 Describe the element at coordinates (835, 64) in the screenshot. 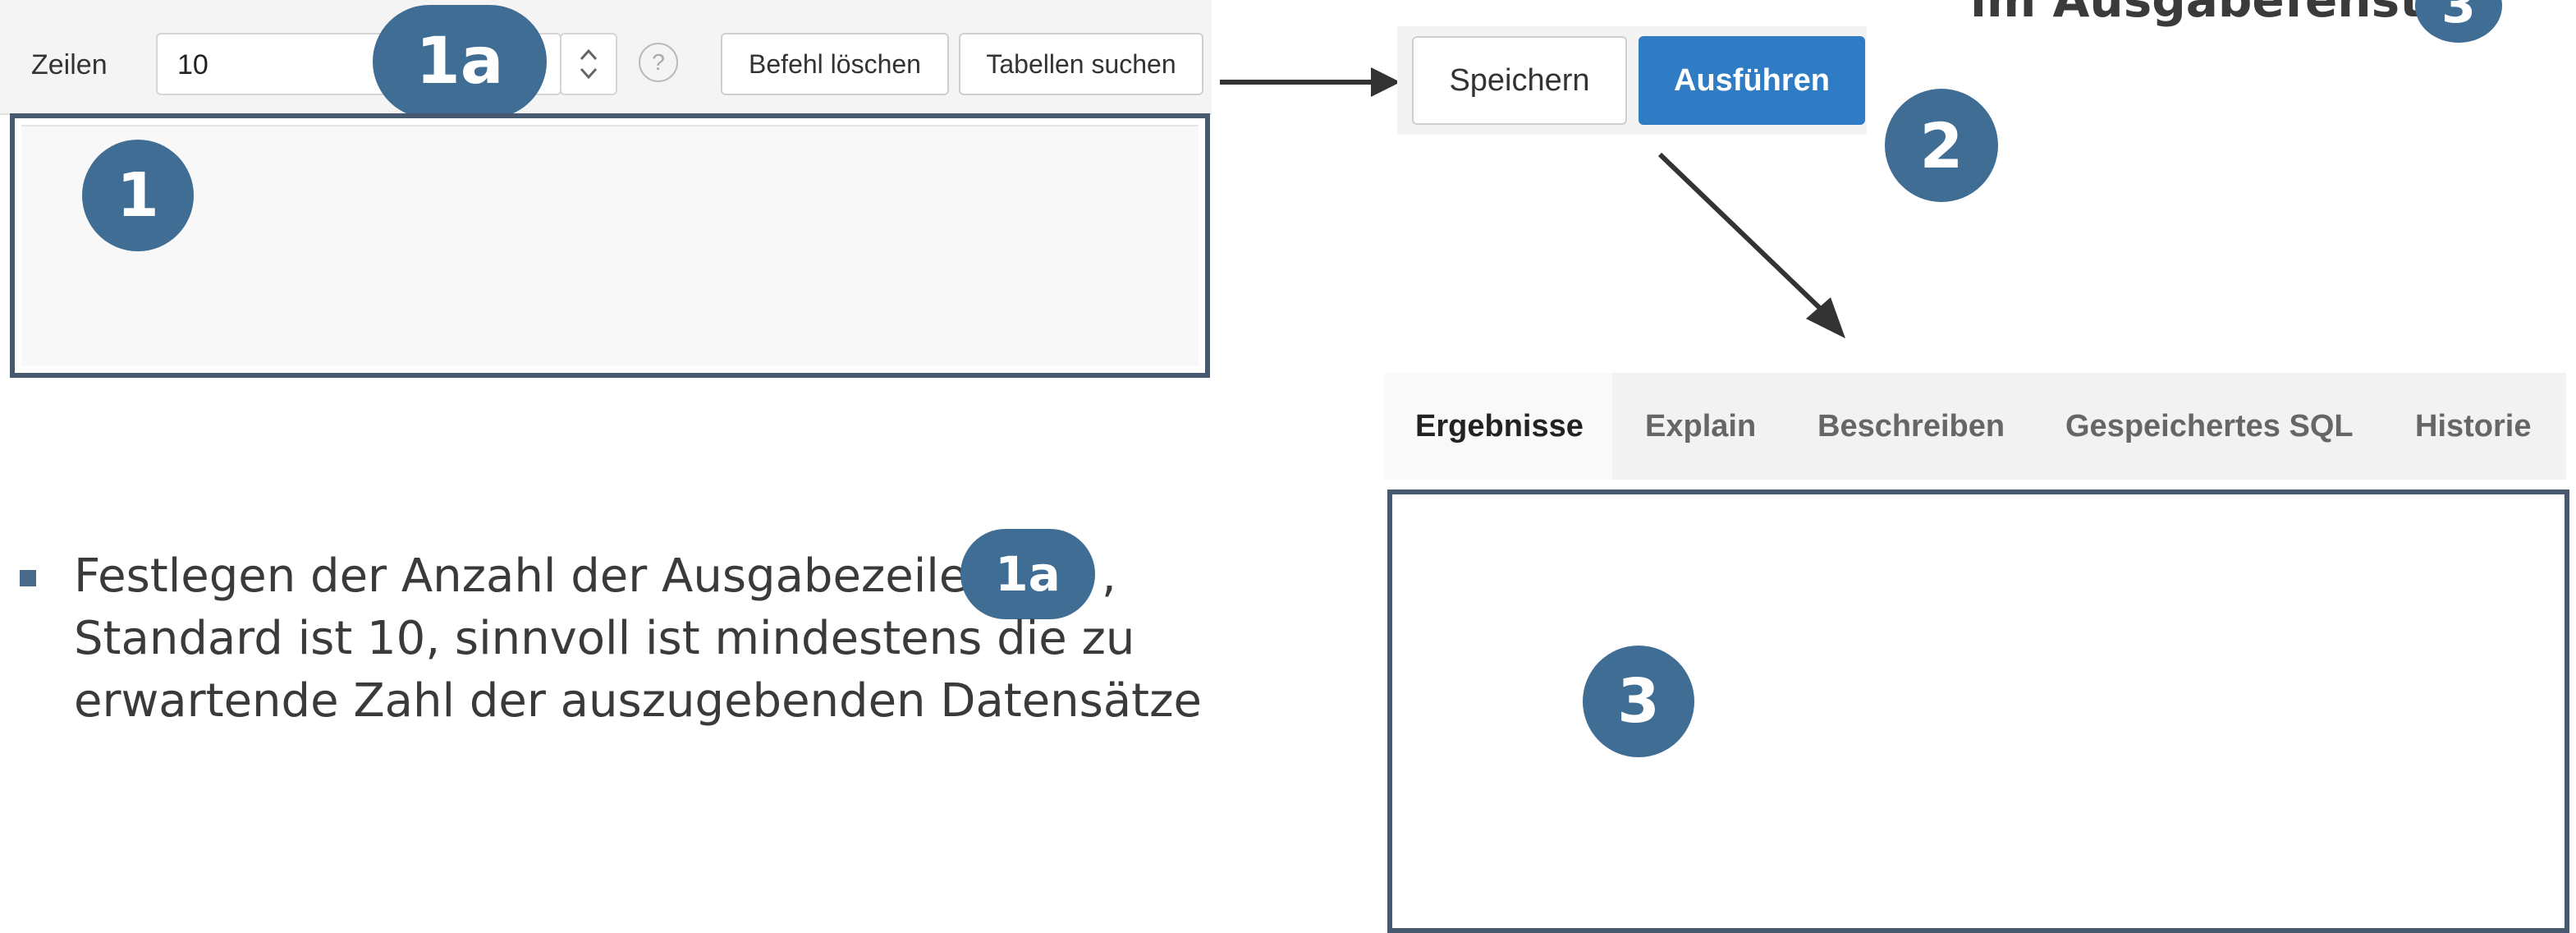

I see `clear-command-button: Befehl löschen` at that location.